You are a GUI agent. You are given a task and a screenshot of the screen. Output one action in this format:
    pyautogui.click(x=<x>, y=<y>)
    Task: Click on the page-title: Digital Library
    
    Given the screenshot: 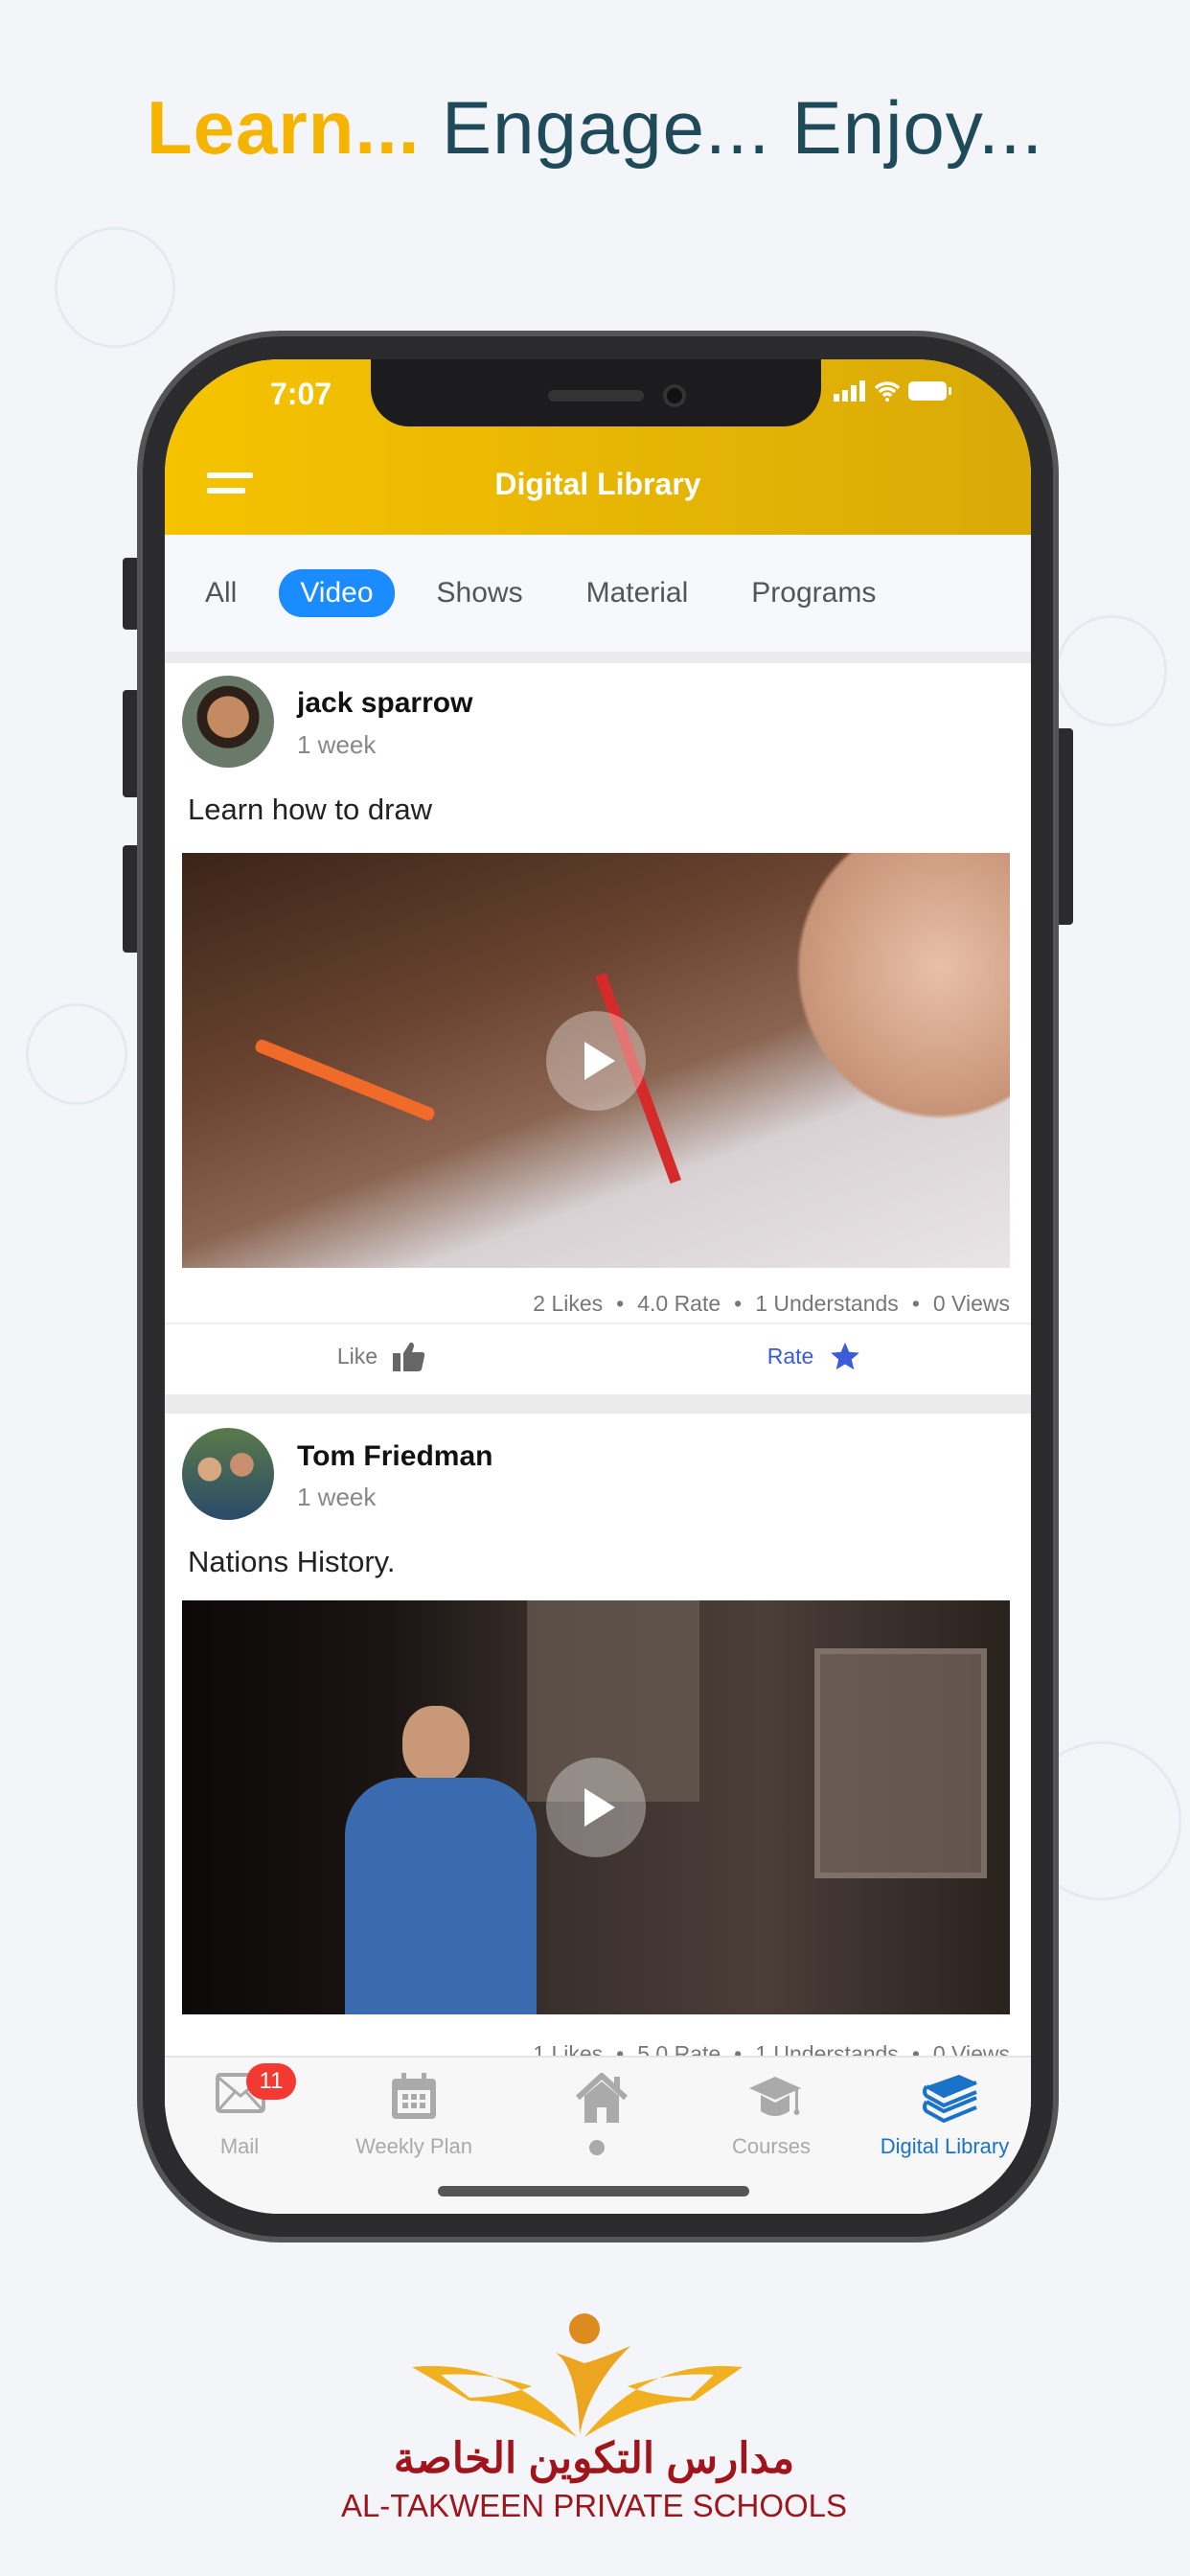 What is the action you would take?
    pyautogui.click(x=598, y=484)
    